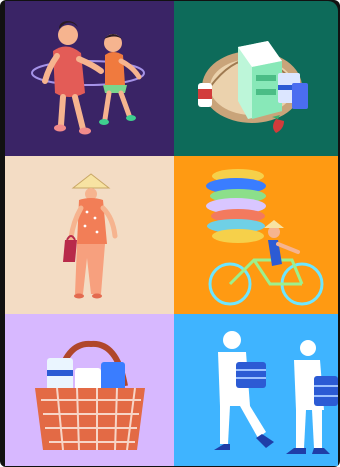 This screenshot has width=340, height=467. What do you see at coordinates (276, 392) in the screenshot?
I see `workers-illustration` at bounding box center [276, 392].